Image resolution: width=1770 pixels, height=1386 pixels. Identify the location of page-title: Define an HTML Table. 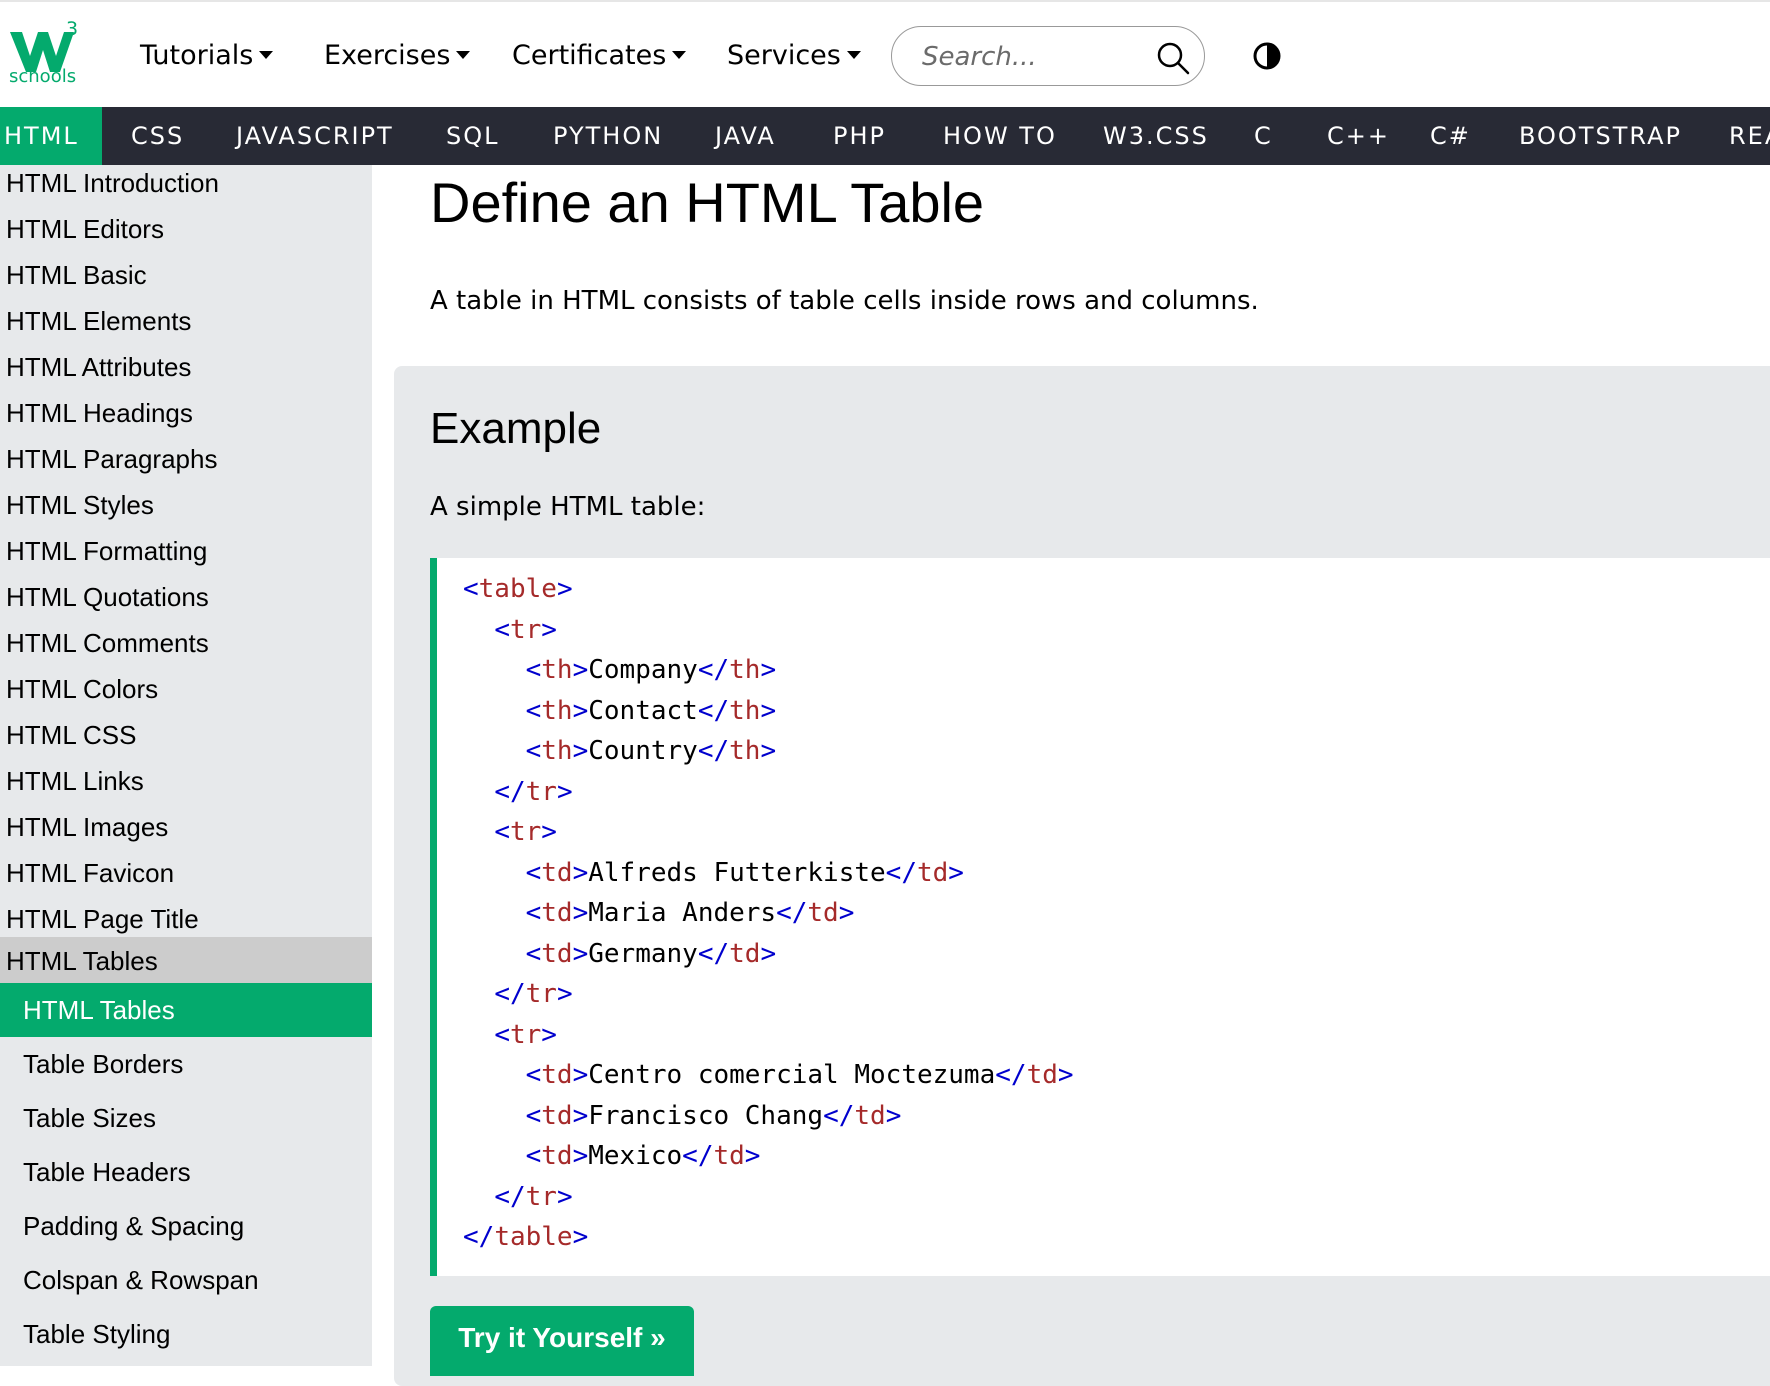
(707, 202).